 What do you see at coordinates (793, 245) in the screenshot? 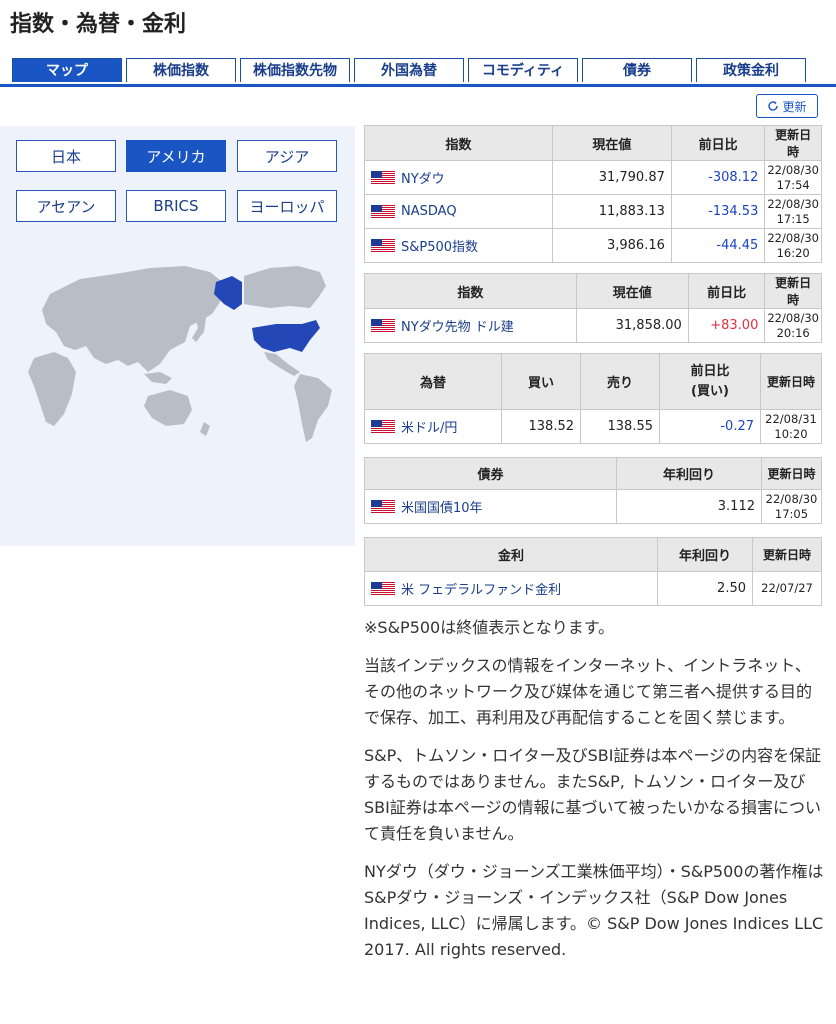
I see `index-updated: 22/08/30 16:20` at bounding box center [793, 245].